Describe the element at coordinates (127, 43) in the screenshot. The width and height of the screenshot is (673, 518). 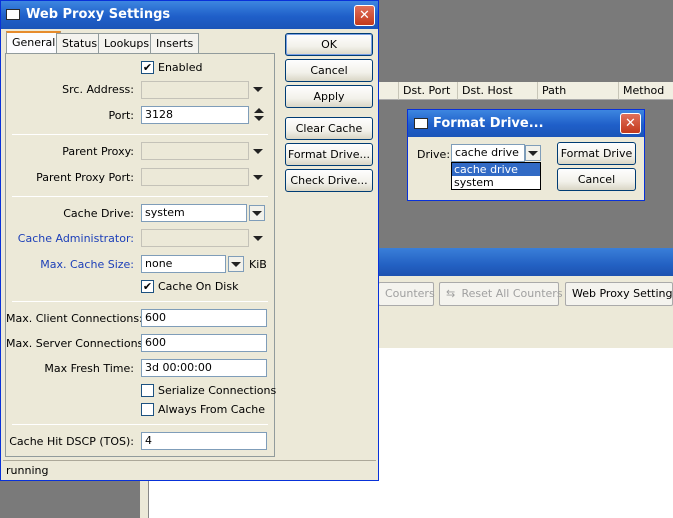
I see `tab-lookups: Lookups` at that location.